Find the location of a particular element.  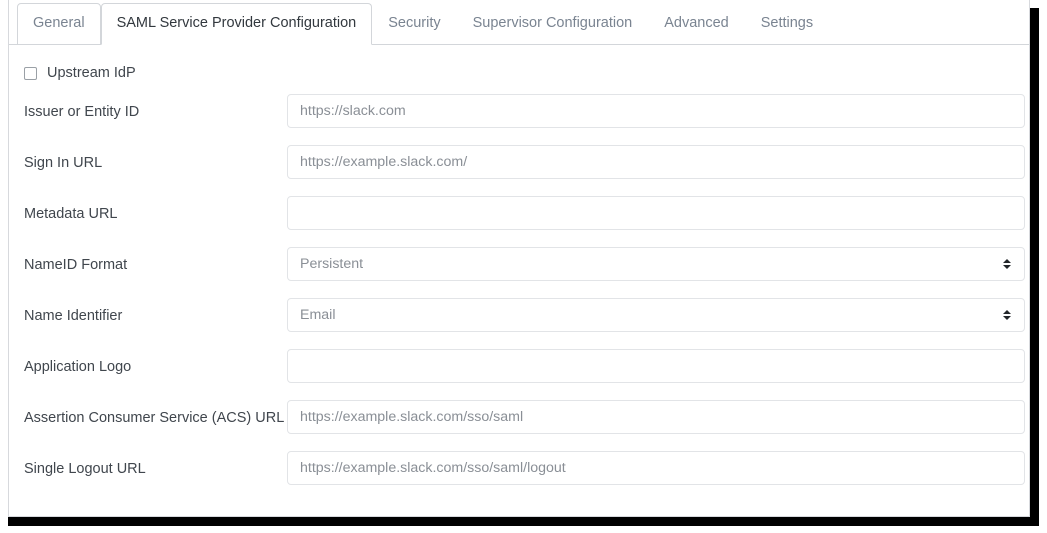

control-wrap-assertion-consumer-service-acs-url is located at coordinates (656, 417).